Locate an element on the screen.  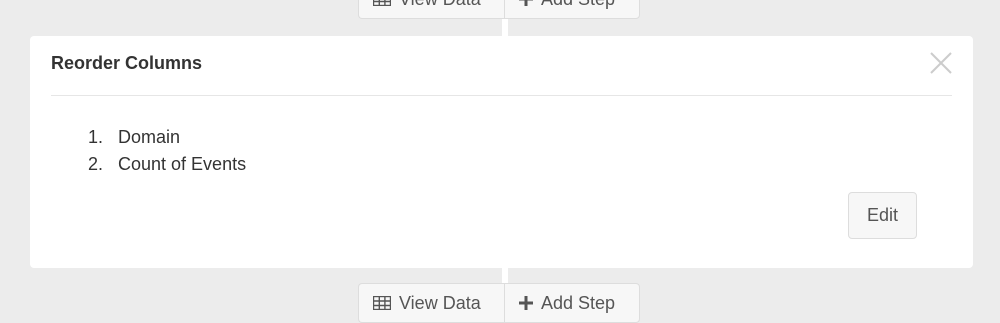
top-step-actions: View Data Add Step is located at coordinates (499, 9).